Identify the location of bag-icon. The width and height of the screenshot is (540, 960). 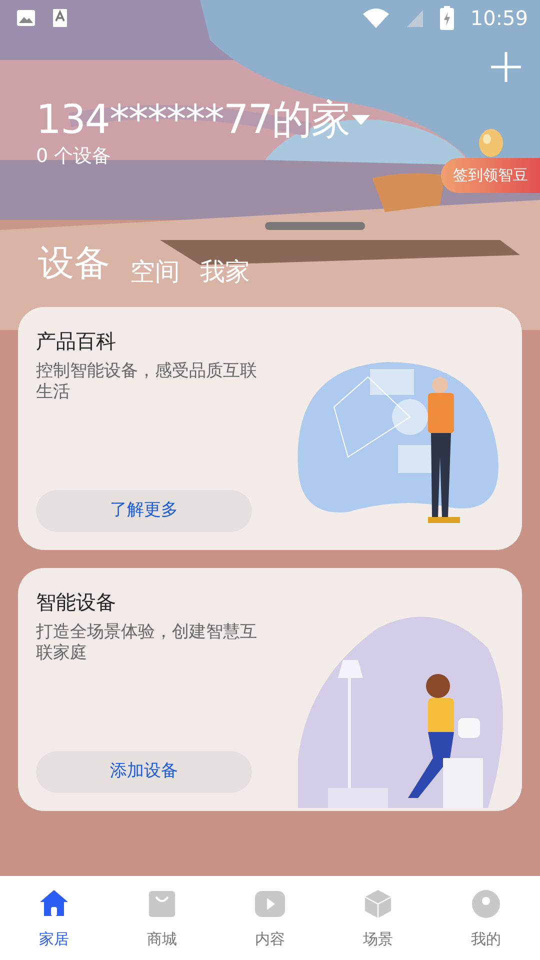
(162, 904).